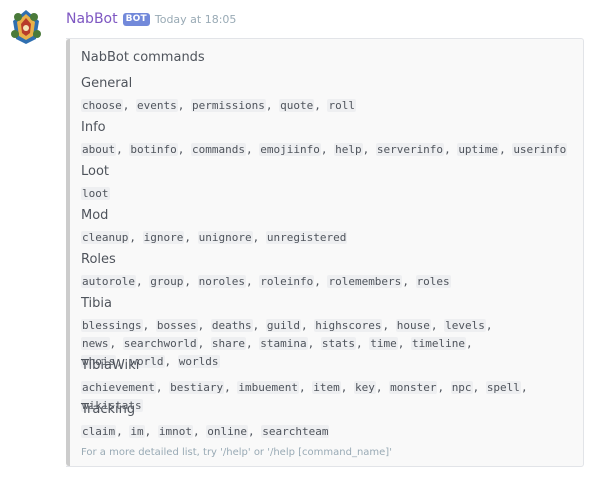 The image size is (598, 478). I want to click on command-code: autorole, so click(108, 281).